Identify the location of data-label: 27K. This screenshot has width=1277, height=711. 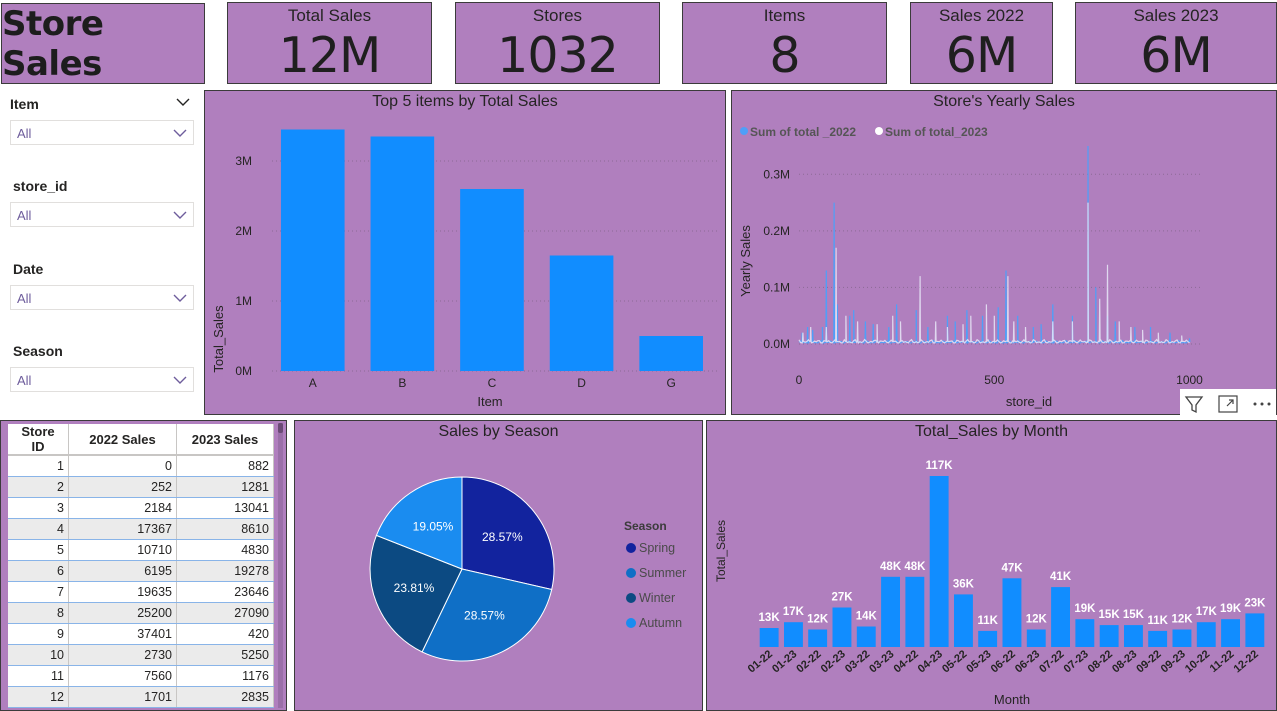
(842, 598).